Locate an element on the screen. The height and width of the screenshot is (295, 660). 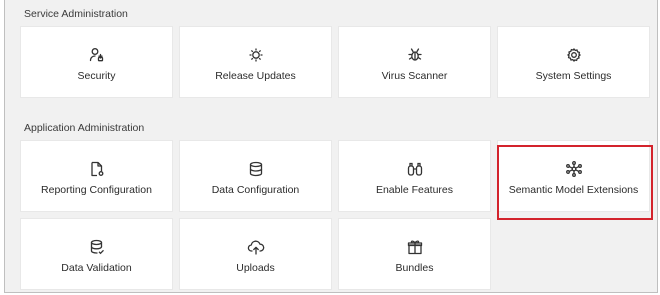
data-validation-icon is located at coordinates (97, 247).